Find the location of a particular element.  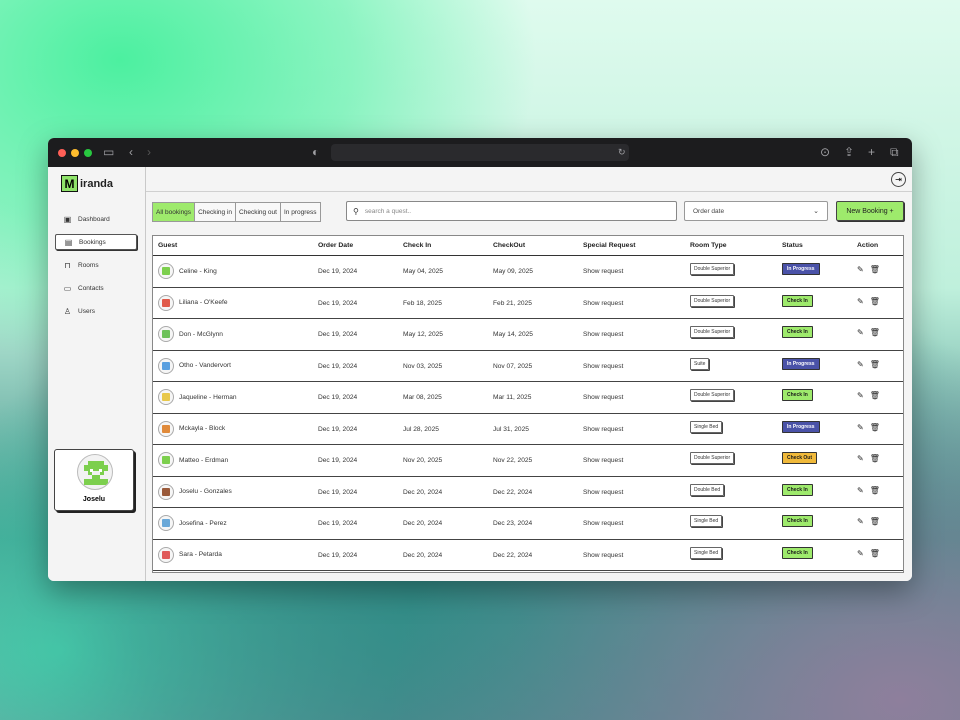

status-cell: Check In is located at coordinates (797, 395).